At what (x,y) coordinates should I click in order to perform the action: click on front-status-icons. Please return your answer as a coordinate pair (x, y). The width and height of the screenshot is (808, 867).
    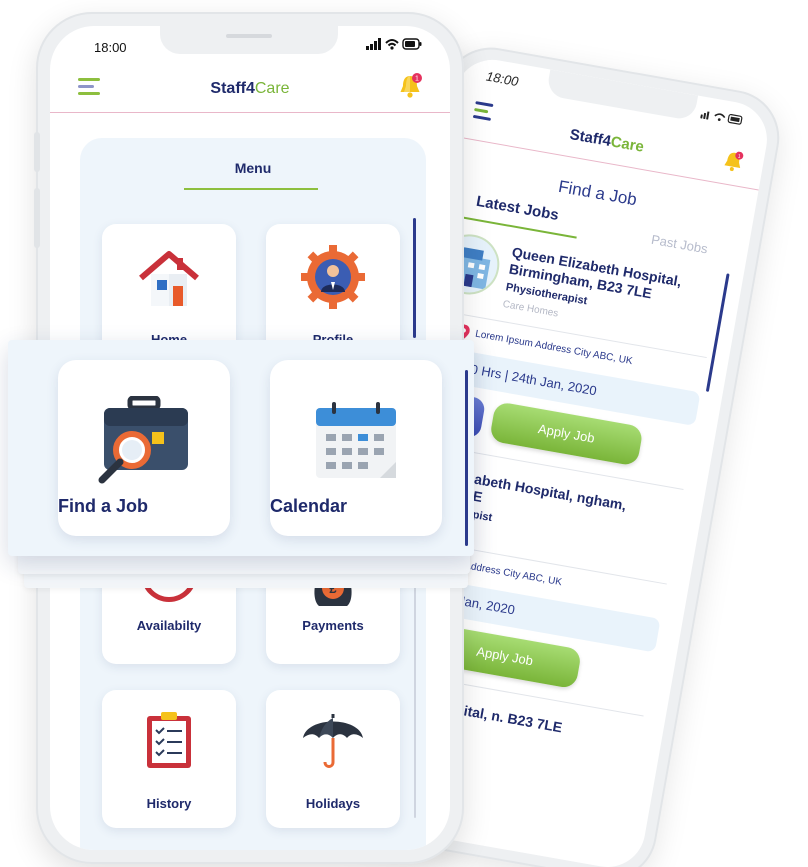
    Looking at the image, I should click on (394, 44).